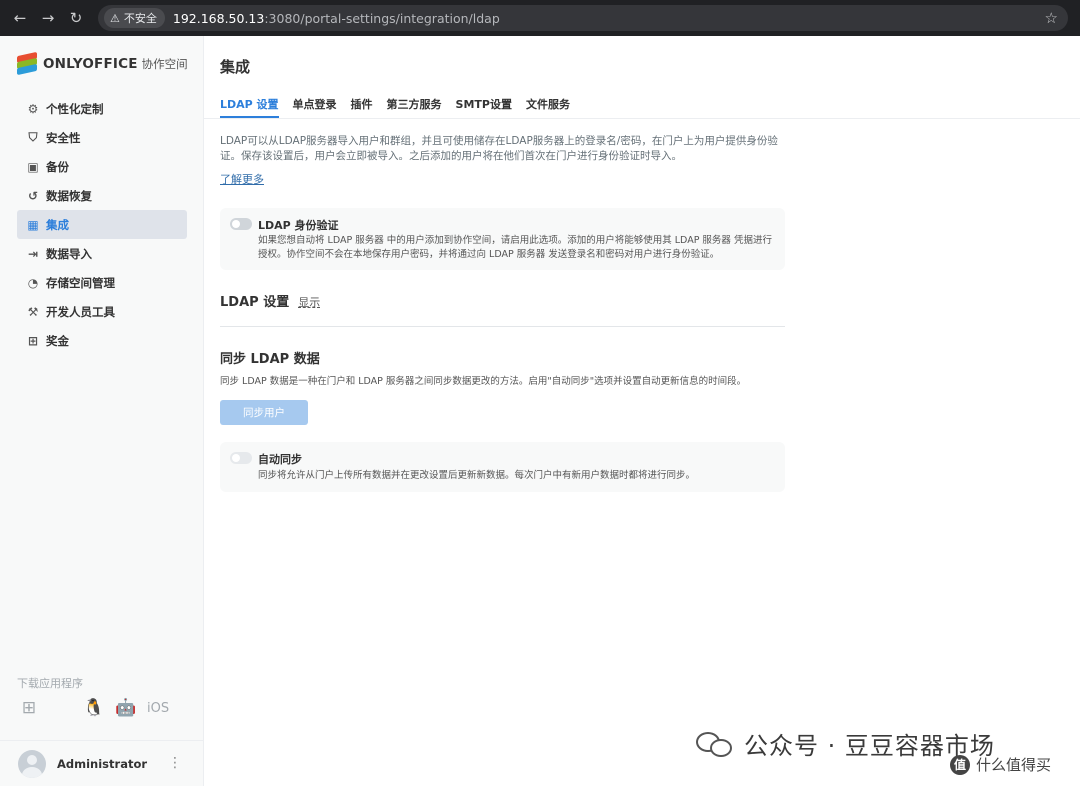  I want to click on import-icon: ⇥, so click(33, 253).